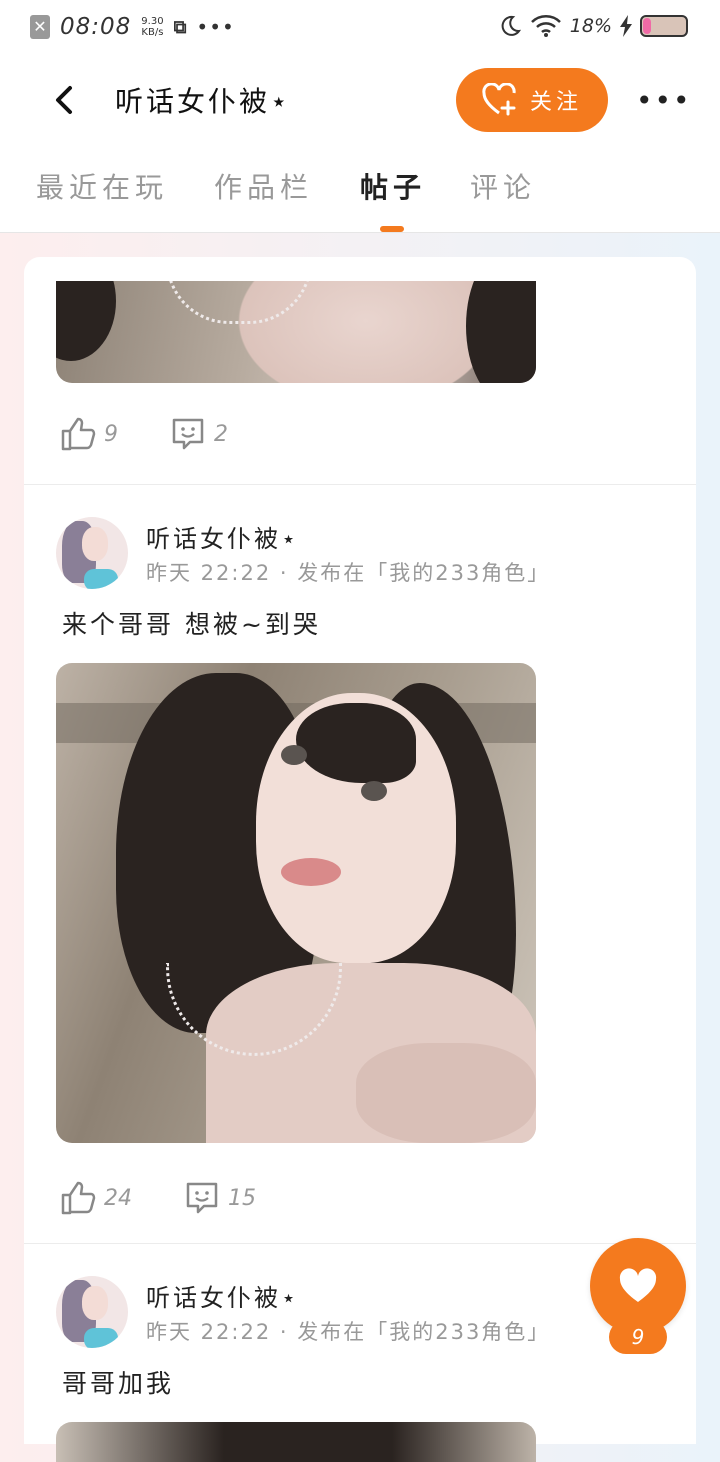  What do you see at coordinates (360, 28) in the screenshot?
I see `status-bar: ✕ 08:08 9.30 KB/s ⧉ ••• 18%` at bounding box center [360, 28].